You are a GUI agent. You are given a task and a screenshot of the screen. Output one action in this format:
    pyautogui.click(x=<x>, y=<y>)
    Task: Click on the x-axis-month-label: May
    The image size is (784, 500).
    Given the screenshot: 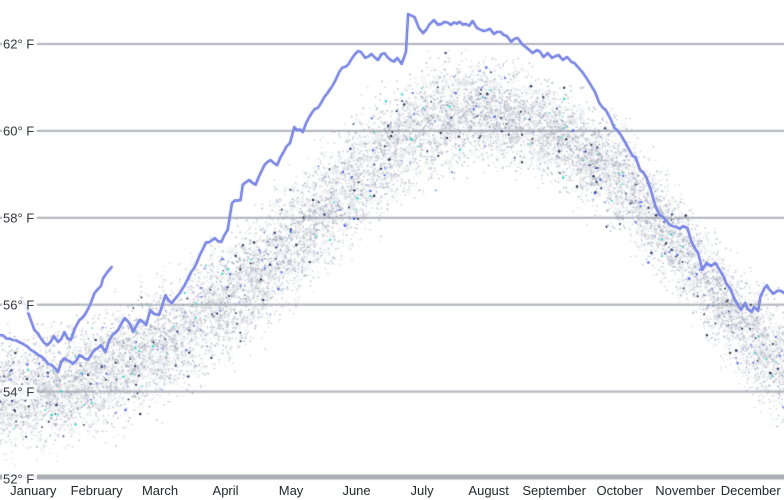 What is the action you would take?
    pyautogui.click(x=291, y=490)
    